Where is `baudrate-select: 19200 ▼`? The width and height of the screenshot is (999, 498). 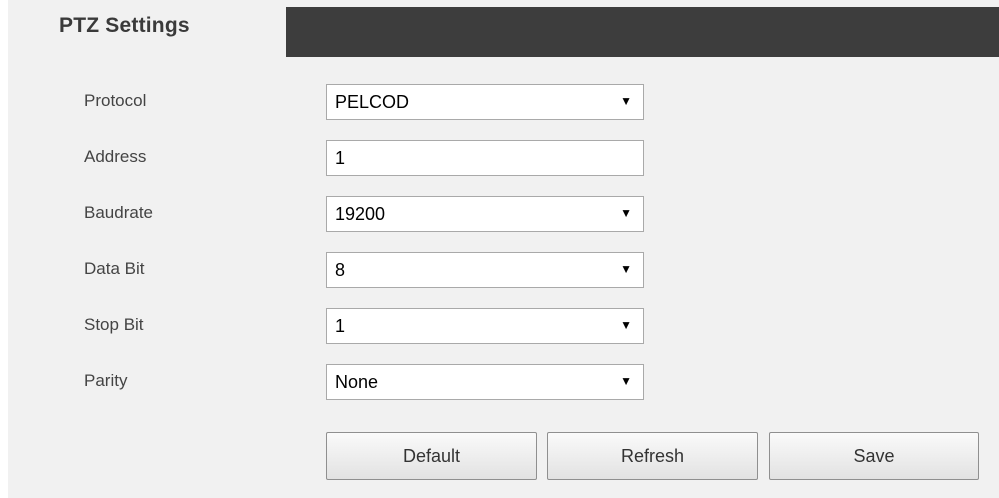
baudrate-select: 19200 ▼ is located at coordinates (485, 214).